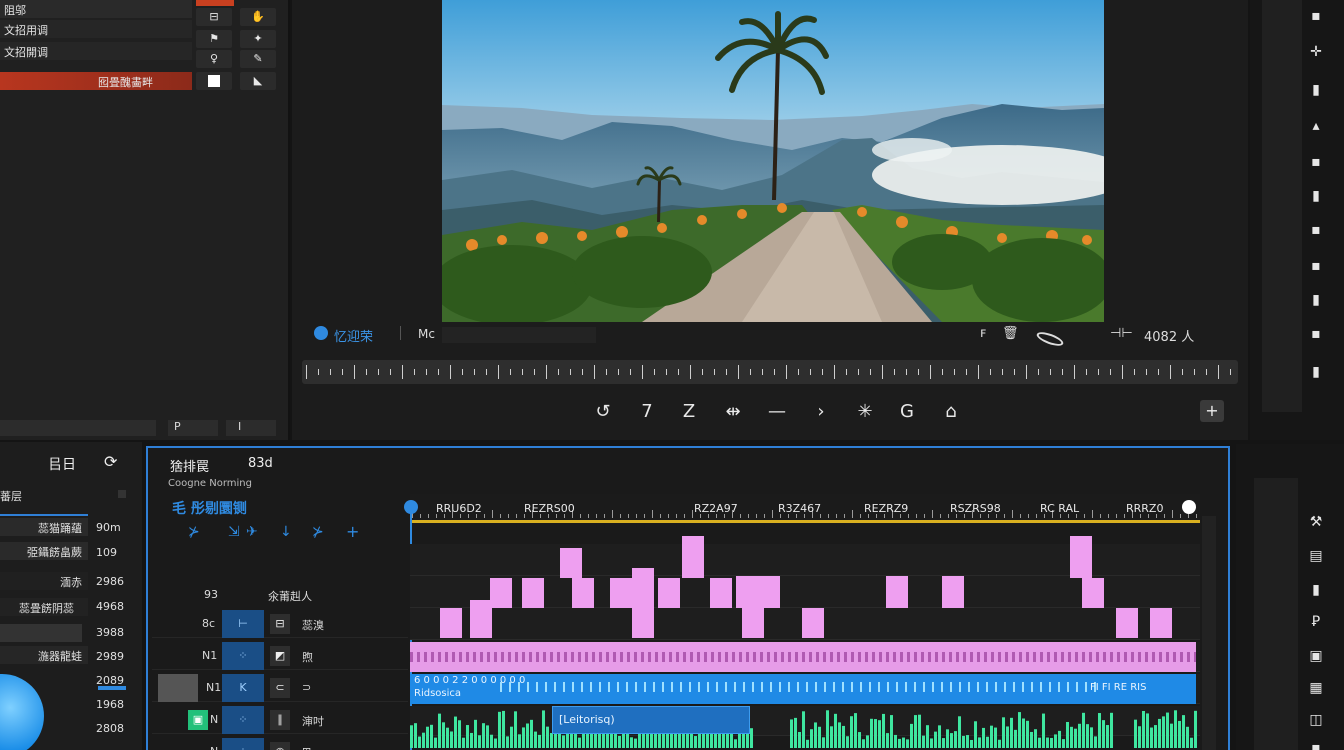  What do you see at coordinates (96, 51) in the screenshot?
I see `list-item: 文招開调` at bounding box center [96, 51].